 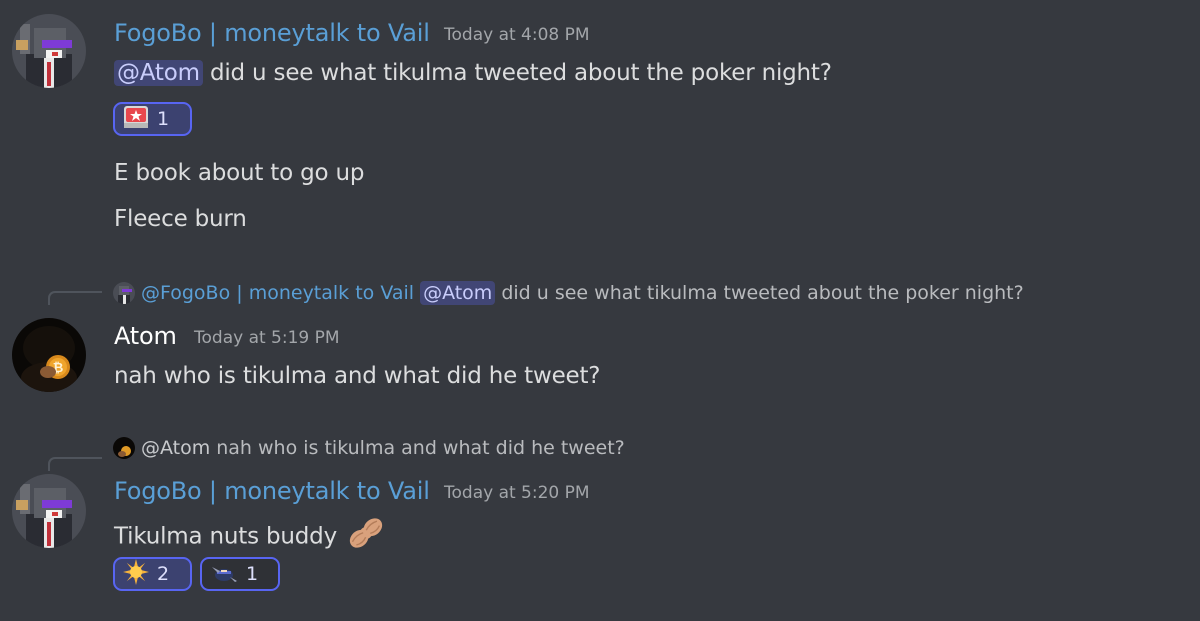 What do you see at coordinates (175, 448) in the screenshot?
I see `reply-author: @Atom` at bounding box center [175, 448].